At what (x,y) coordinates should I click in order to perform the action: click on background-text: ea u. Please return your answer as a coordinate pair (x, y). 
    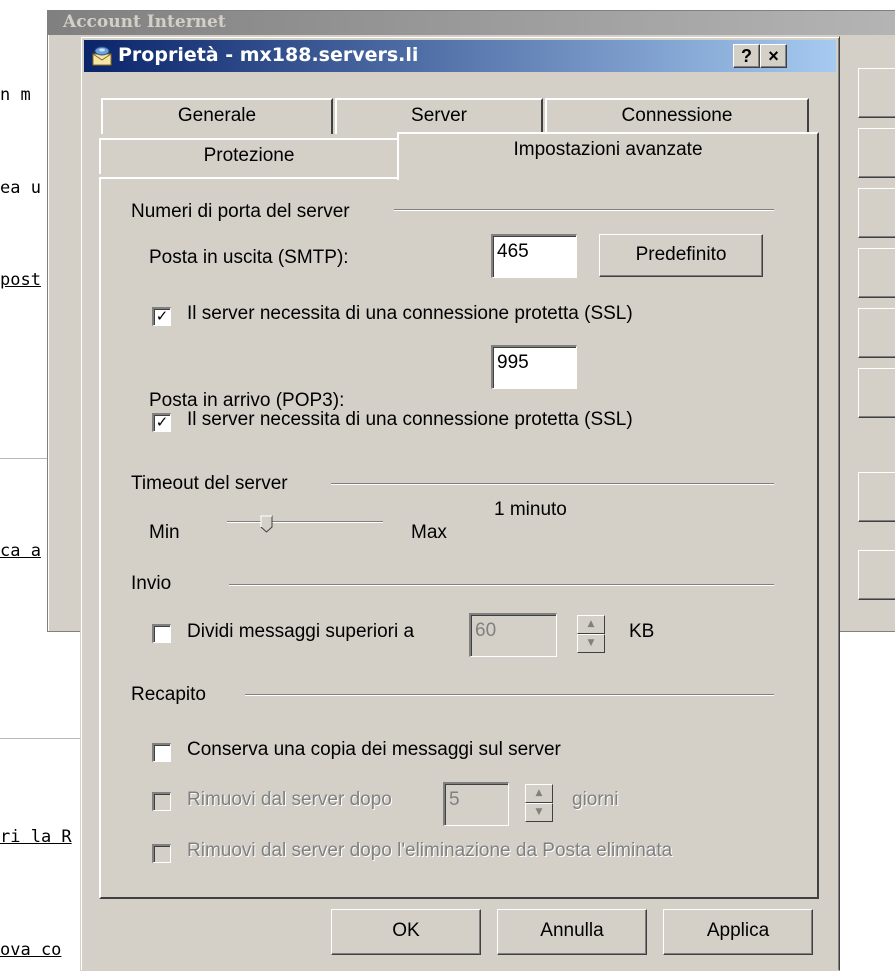
    Looking at the image, I should click on (20, 188).